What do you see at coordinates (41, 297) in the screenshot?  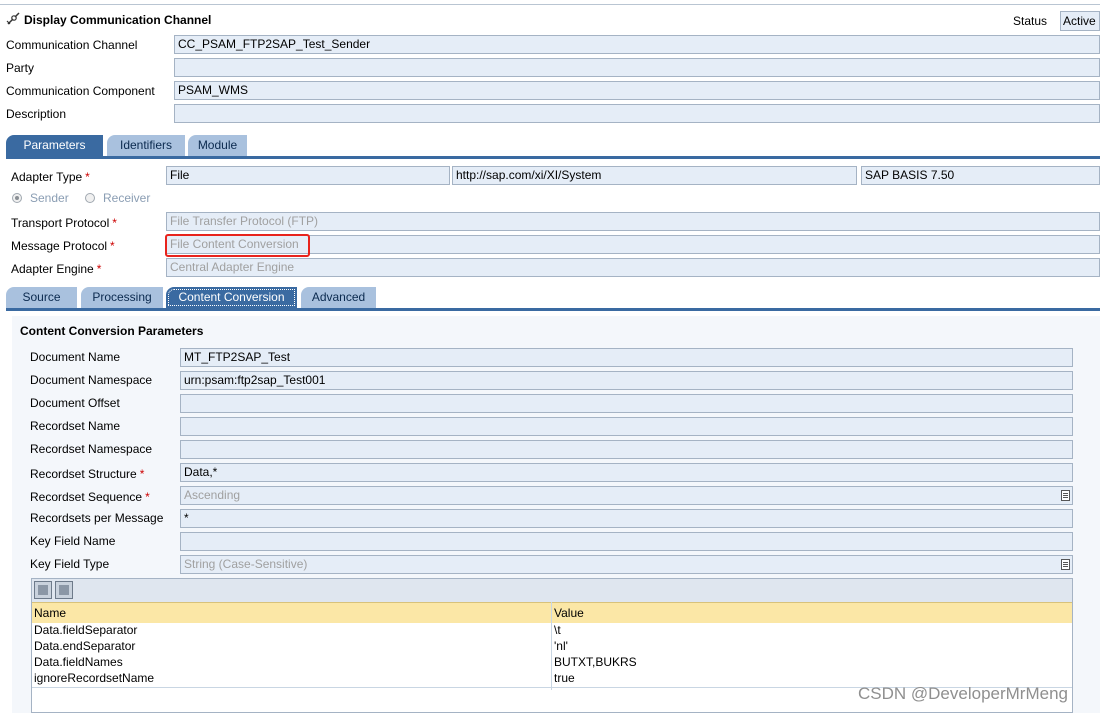 I see `tab-source: Source` at bounding box center [41, 297].